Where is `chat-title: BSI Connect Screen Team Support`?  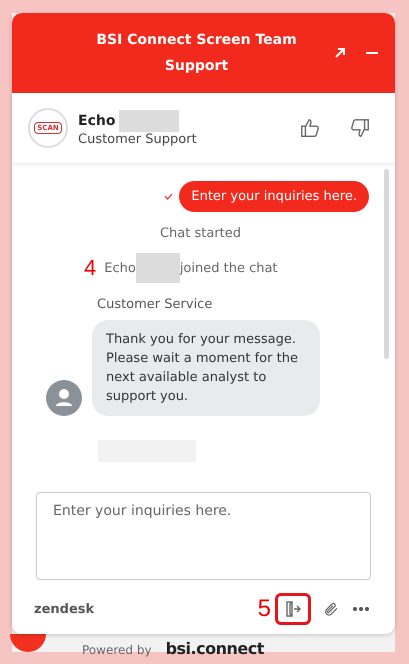 chat-title: BSI Connect Screen Team Support is located at coordinates (196, 53).